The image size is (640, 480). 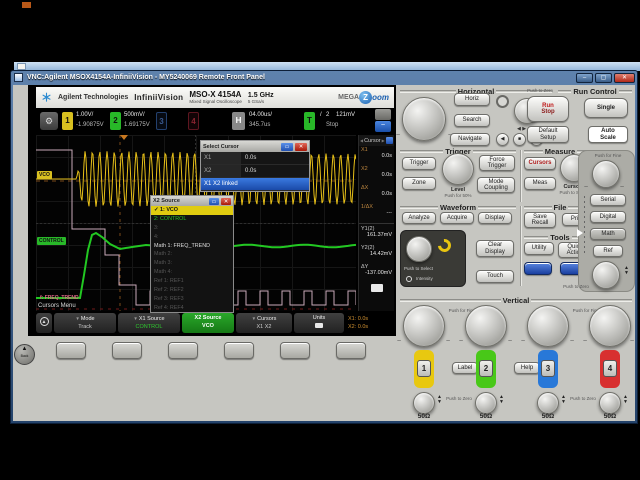 I want to click on blue-button-left, so click(x=538, y=268).